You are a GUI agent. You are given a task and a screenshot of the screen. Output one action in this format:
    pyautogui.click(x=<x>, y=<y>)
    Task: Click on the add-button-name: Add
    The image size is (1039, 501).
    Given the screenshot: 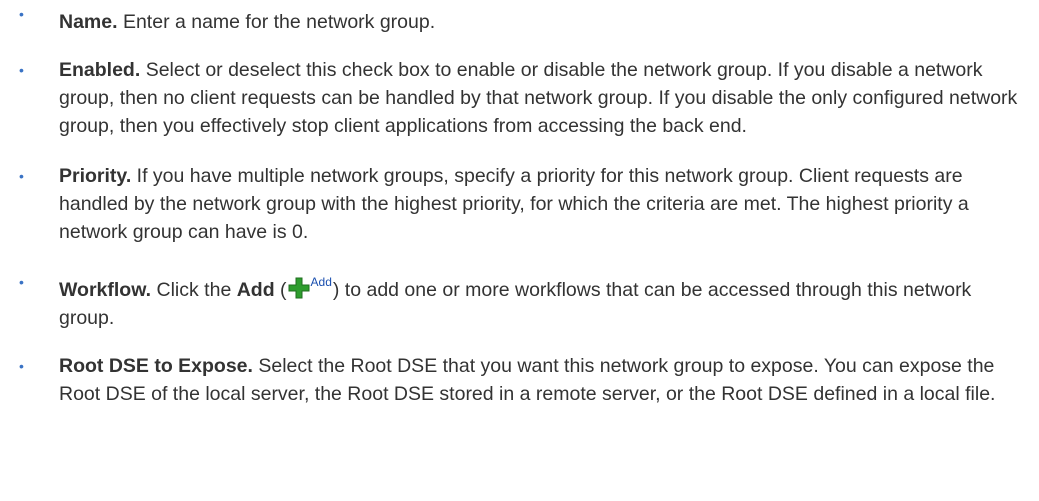 What is the action you would take?
    pyautogui.click(x=255, y=290)
    